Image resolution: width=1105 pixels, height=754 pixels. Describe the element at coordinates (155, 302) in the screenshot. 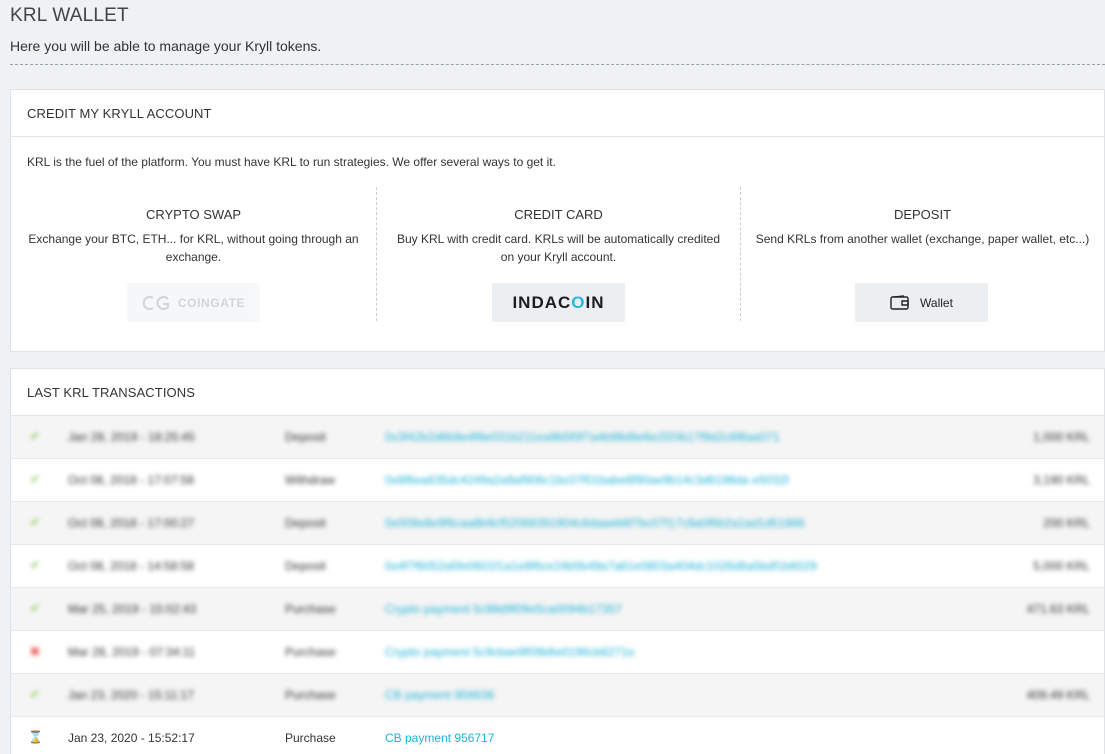

I see `coingate-icon` at that location.